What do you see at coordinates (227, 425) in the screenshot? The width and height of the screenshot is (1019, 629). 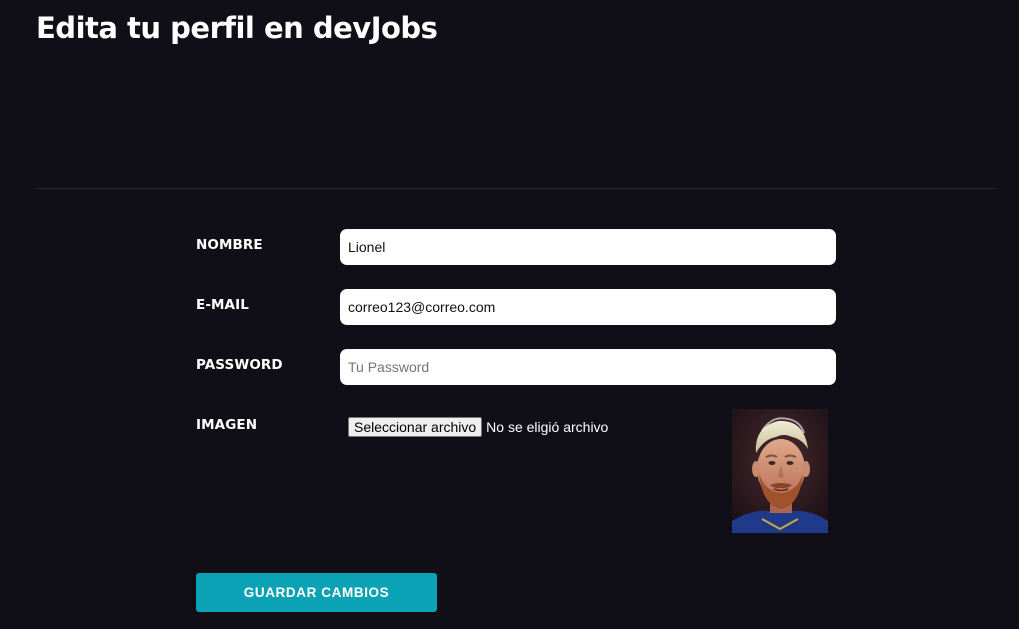 I see `imagen-label: IMAGEN` at bounding box center [227, 425].